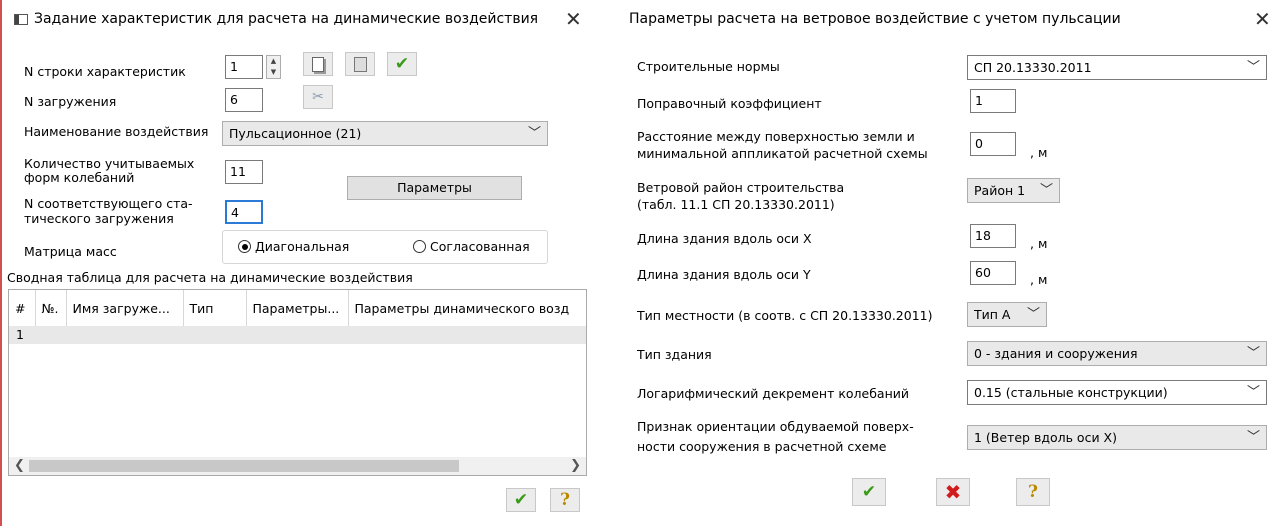  I want to click on len-y-unit: , м, so click(1039, 279).